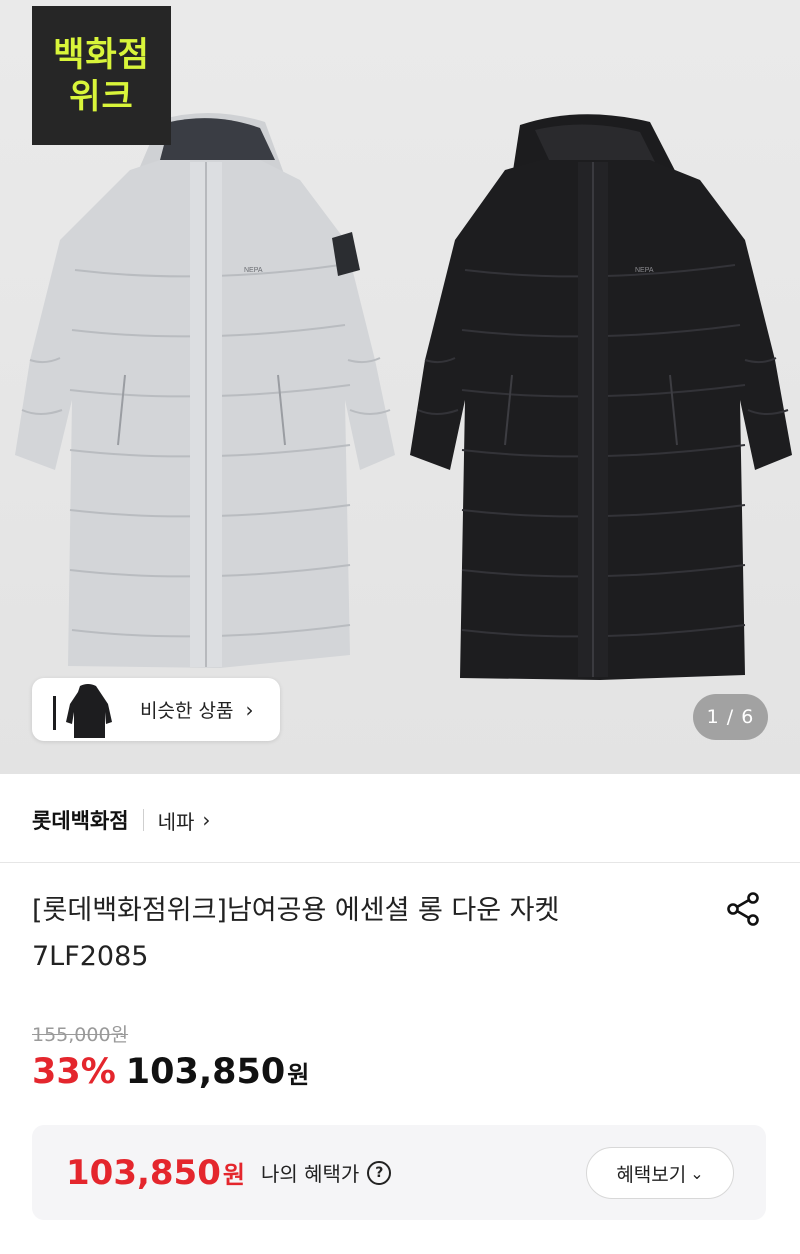  What do you see at coordinates (205, 1072) in the screenshot?
I see `sale-price: 103,850` at bounding box center [205, 1072].